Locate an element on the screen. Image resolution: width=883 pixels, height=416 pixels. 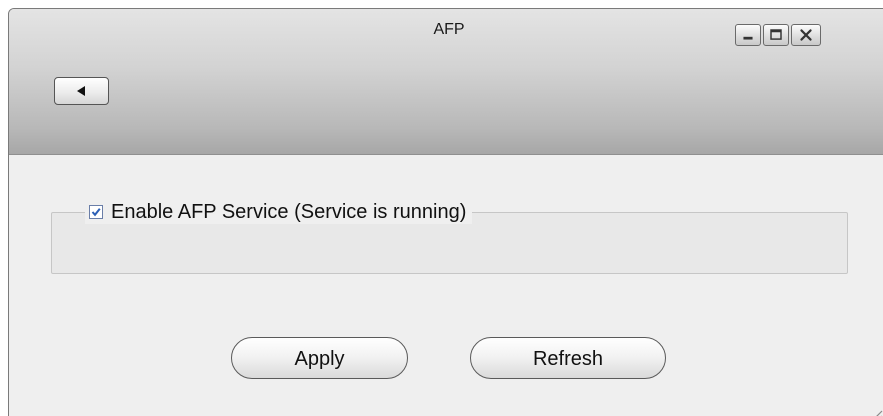
back-arrow-icon is located at coordinates (81, 91).